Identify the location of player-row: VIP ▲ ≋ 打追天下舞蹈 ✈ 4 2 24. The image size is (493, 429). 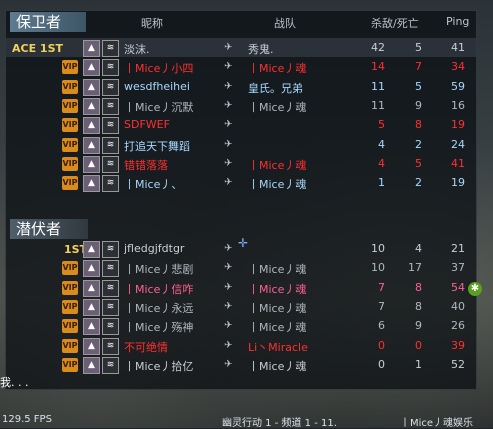
(241, 144).